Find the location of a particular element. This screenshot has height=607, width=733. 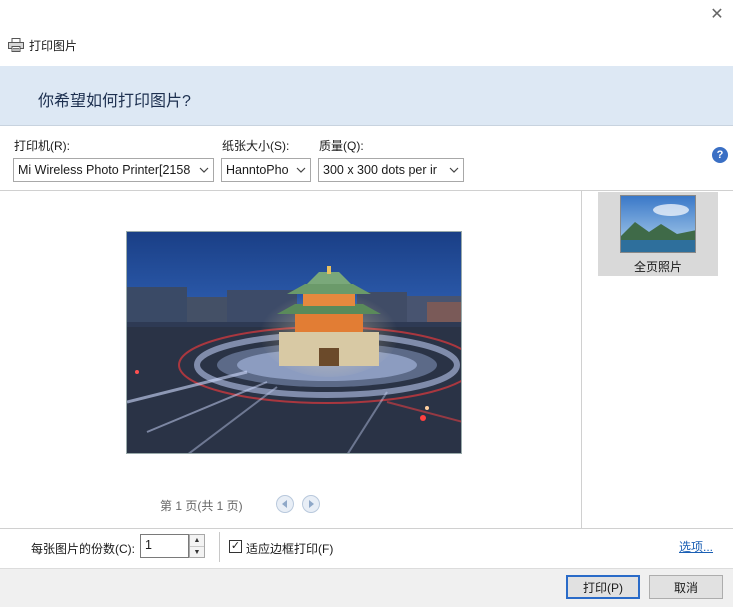

help-icon: ? is located at coordinates (720, 155).